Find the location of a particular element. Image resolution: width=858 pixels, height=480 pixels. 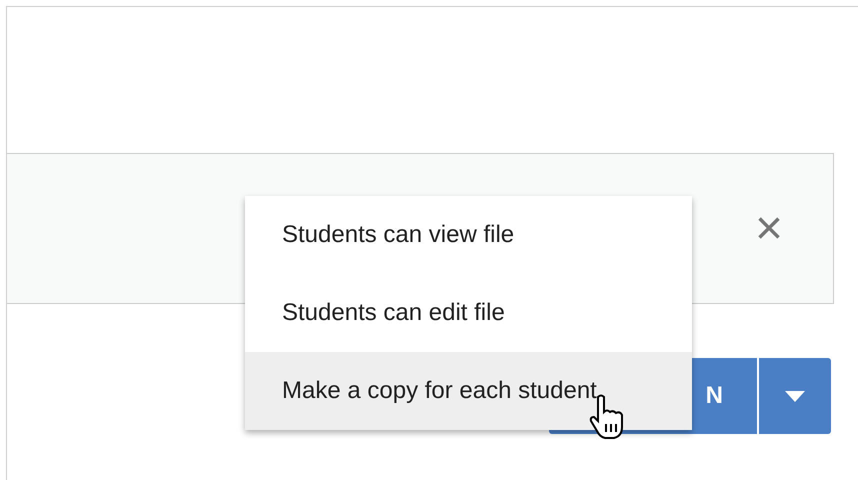

menu-item: Students can edit file is located at coordinates (468, 313).